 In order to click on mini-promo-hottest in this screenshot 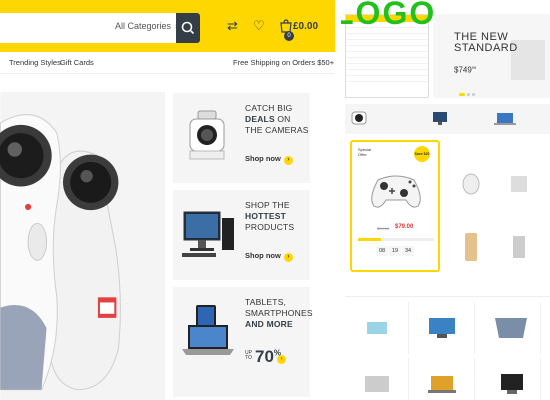, I will do `click(461, 119)`.